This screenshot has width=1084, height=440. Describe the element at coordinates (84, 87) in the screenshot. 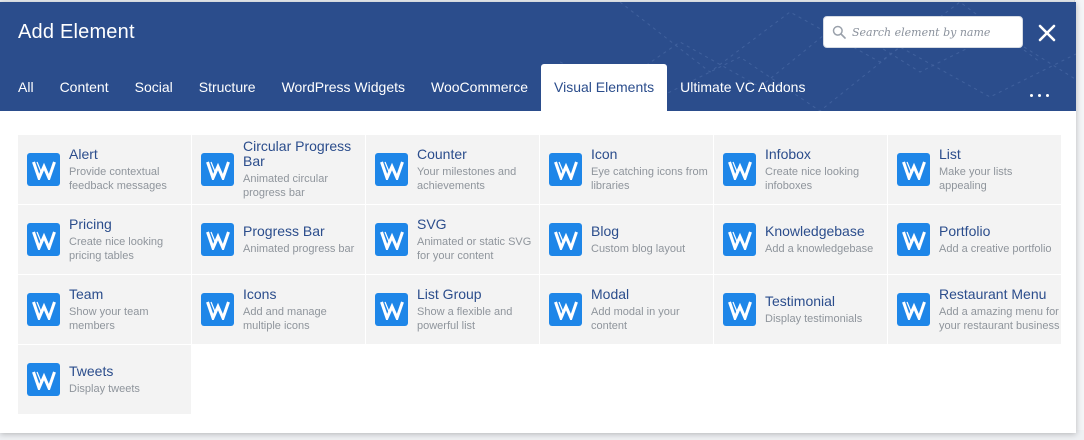

I see `tab-content: Content` at that location.